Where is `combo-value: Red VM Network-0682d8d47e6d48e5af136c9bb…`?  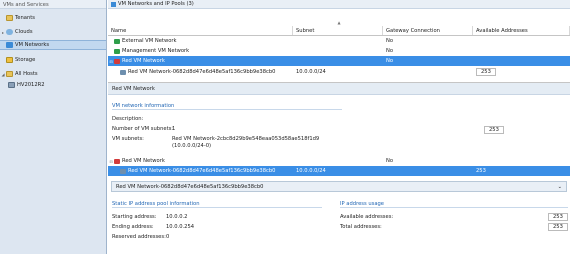
combo-value: Red VM Network-0682d8d47e6d48e5af136c9bb… is located at coordinates (190, 186).